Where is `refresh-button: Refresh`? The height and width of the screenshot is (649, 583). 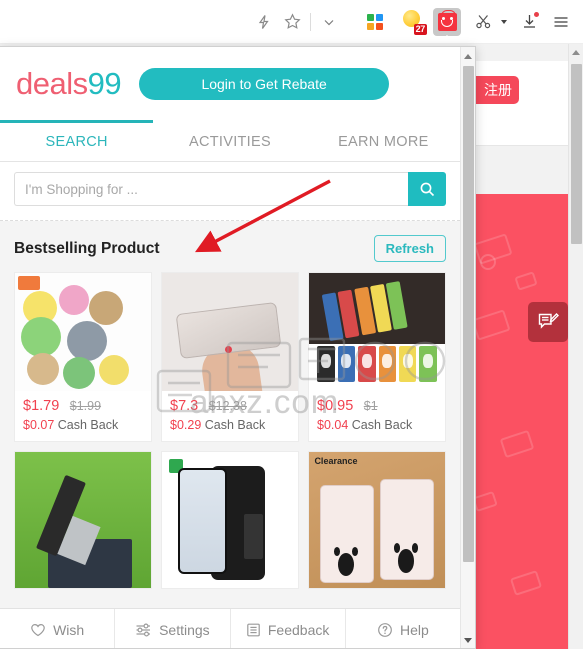 refresh-button: Refresh is located at coordinates (409, 248).